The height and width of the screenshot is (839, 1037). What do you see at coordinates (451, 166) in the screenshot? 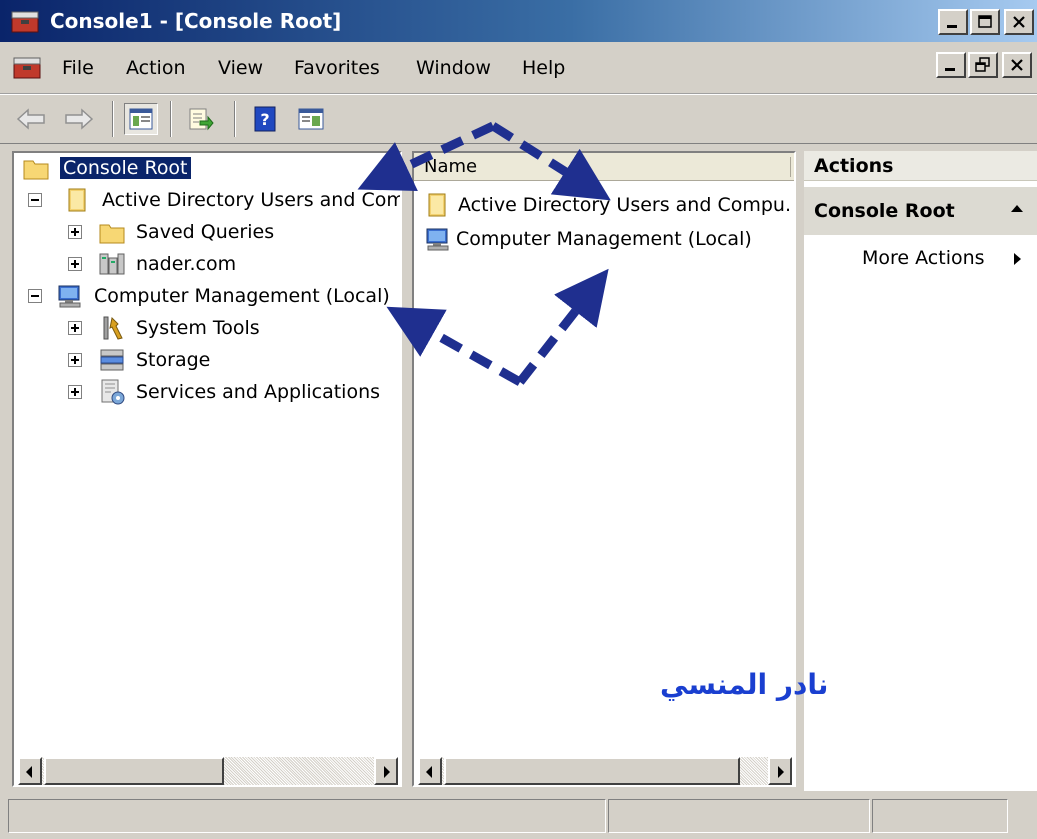
I see `column-header-label: Name` at bounding box center [451, 166].